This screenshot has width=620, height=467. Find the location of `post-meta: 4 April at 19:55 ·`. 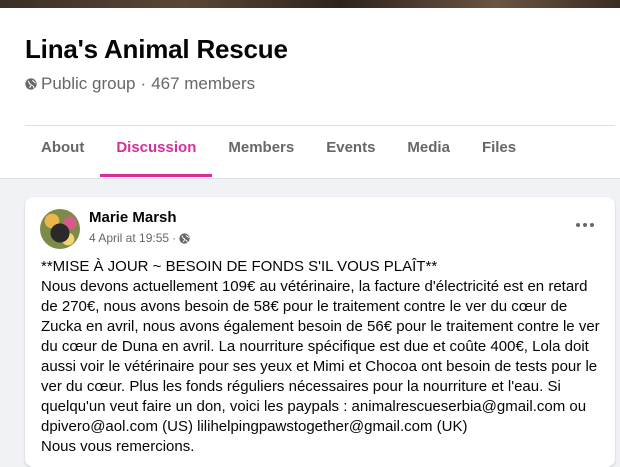

post-meta: 4 April at 19:55 · is located at coordinates (139, 238).